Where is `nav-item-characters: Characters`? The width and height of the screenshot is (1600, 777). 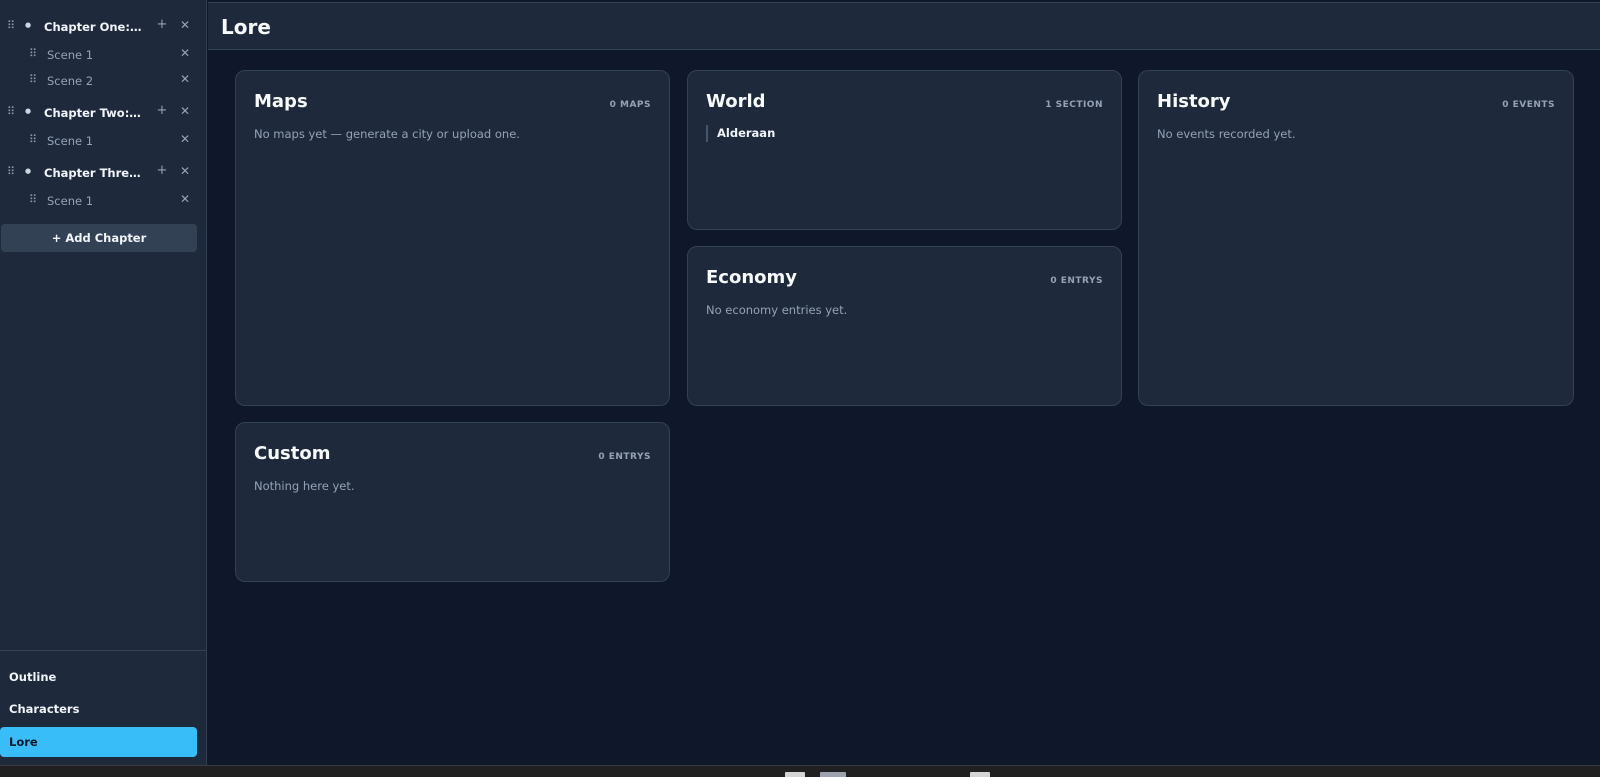 nav-item-characters: Characters is located at coordinates (98, 709).